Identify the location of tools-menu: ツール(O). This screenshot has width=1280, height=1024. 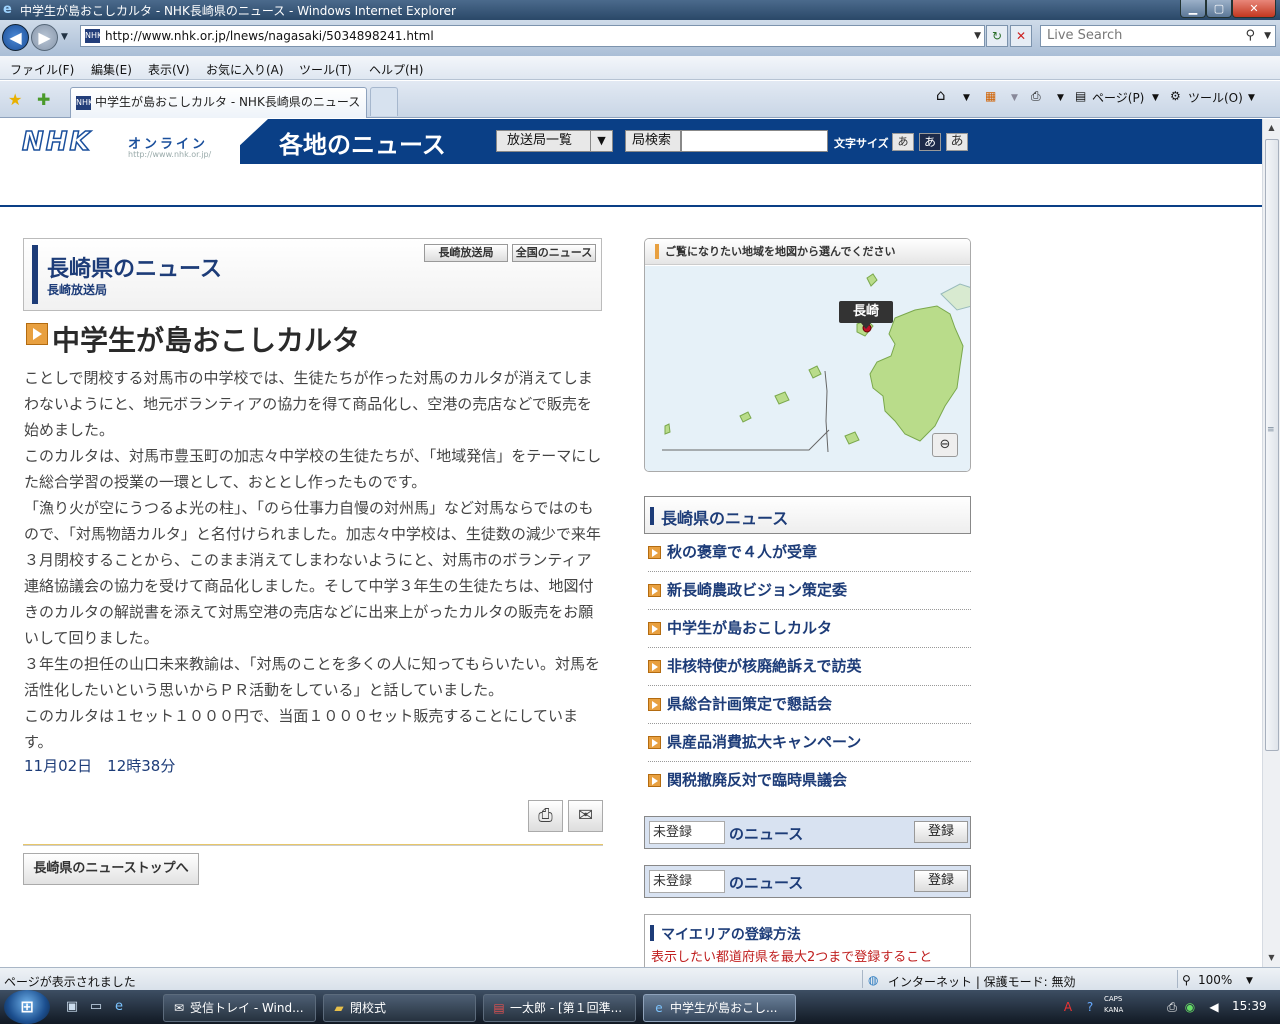
(1215, 97).